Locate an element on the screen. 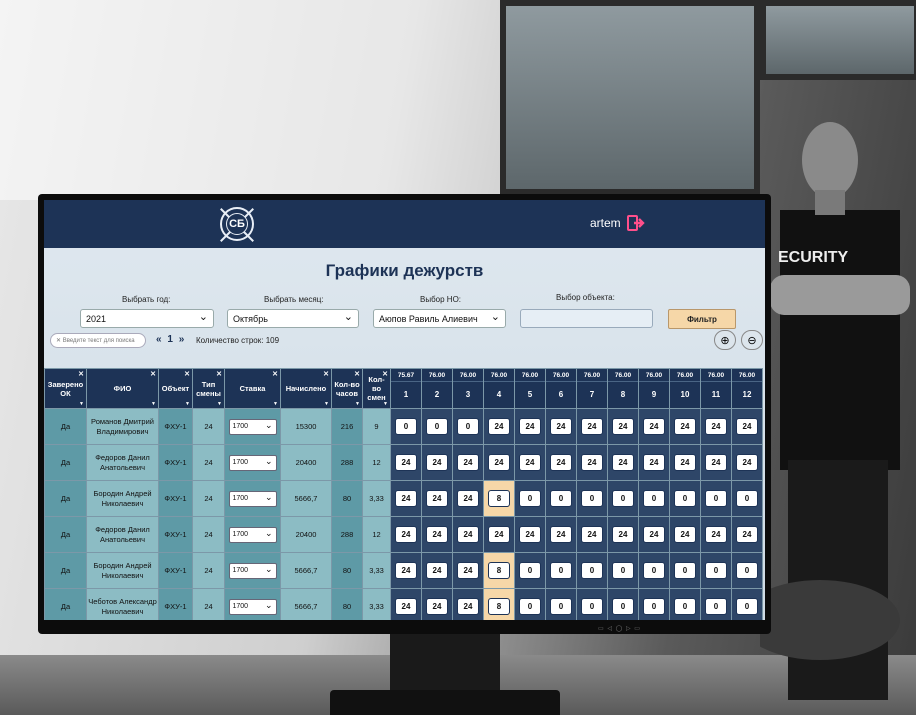 The image size is (916, 715). object-input is located at coordinates (586, 318).